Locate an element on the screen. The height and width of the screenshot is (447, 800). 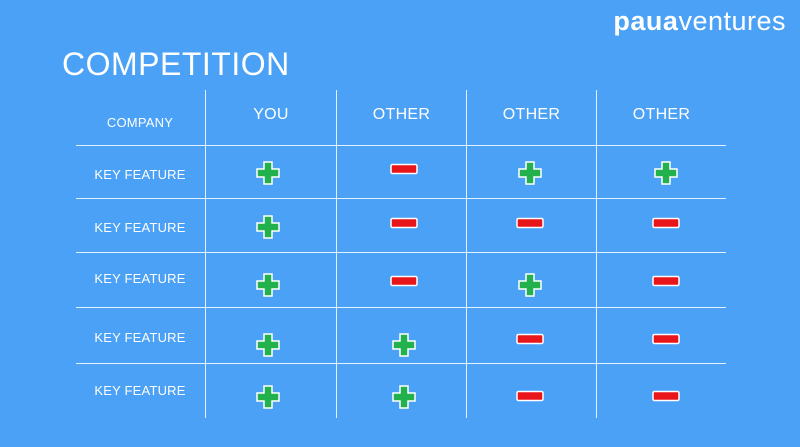
logo-light-text: ventures is located at coordinates (732, 21).